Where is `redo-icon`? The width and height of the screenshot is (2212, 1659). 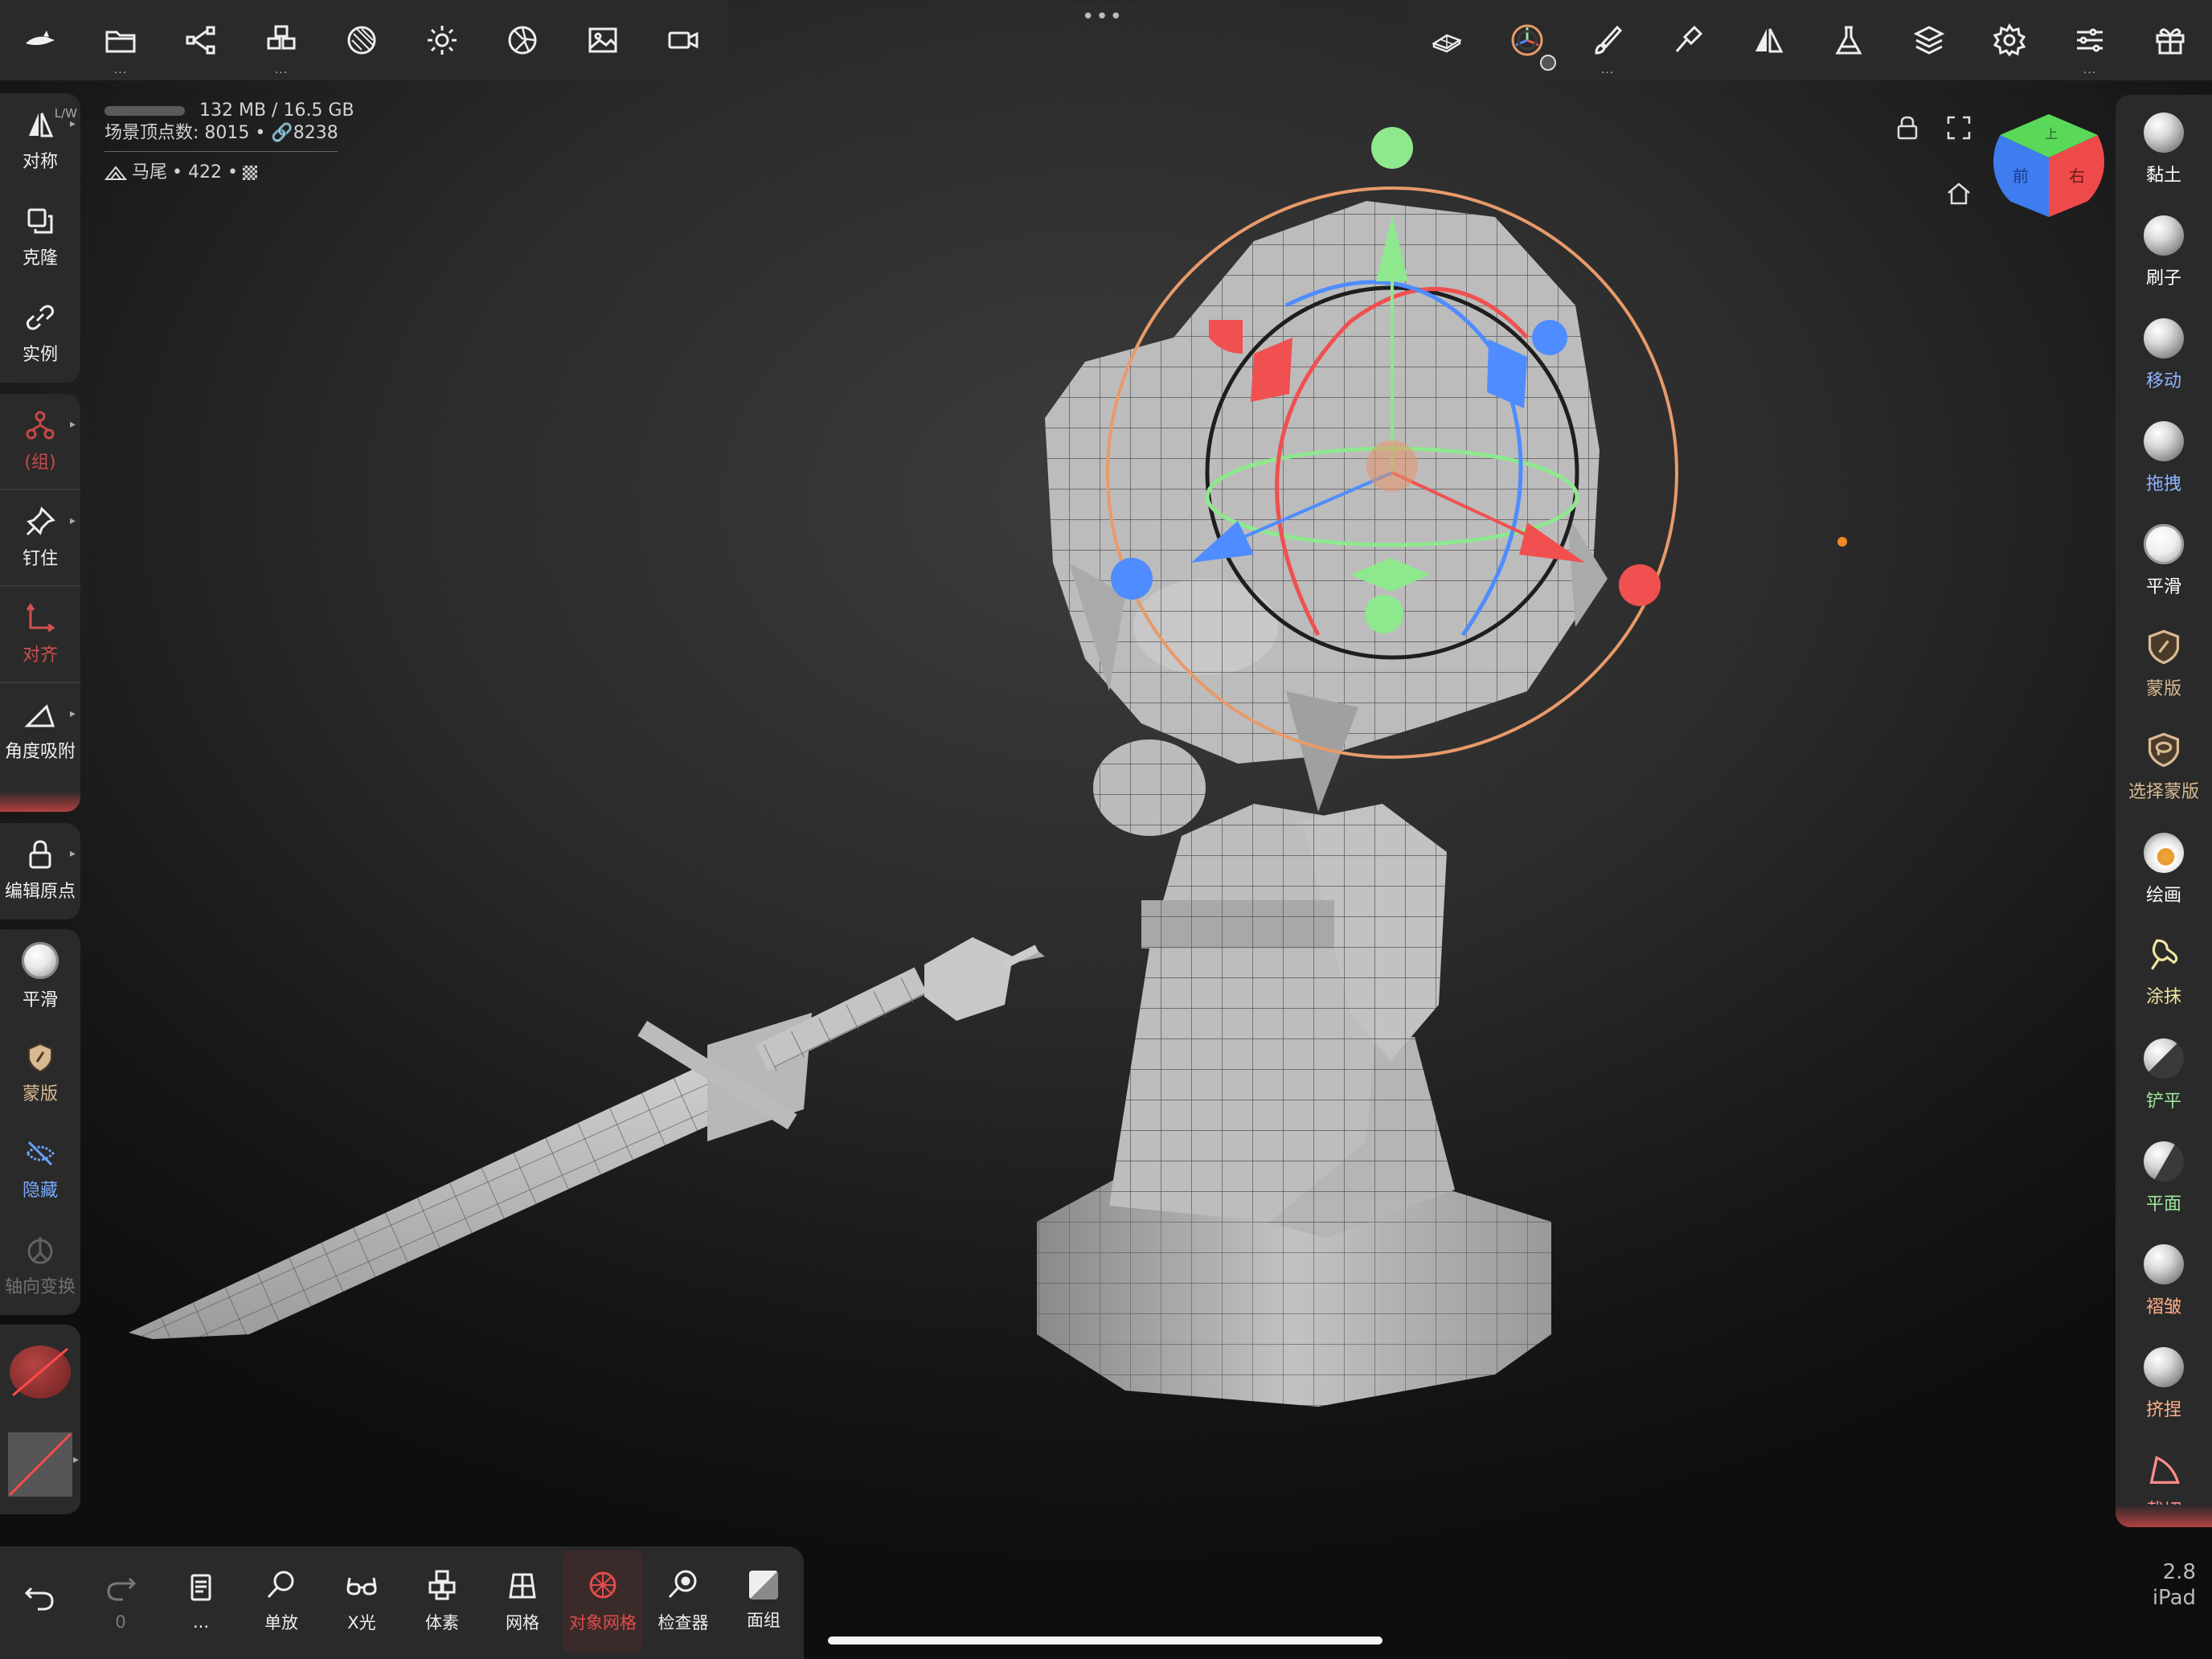 redo-icon is located at coordinates (122, 1589).